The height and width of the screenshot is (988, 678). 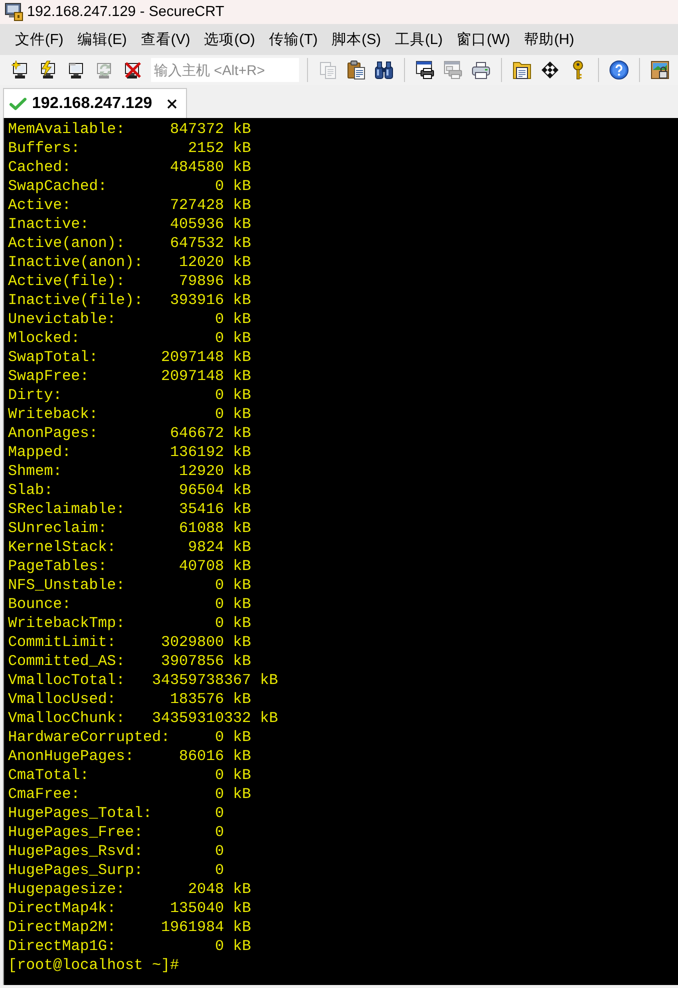 I want to click on meminfo-value: 183576, so click(x=197, y=699).